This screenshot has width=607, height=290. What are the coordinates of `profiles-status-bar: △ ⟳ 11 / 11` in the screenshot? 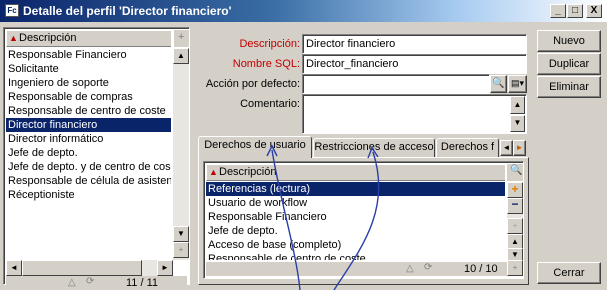 It's located at (96, 283).